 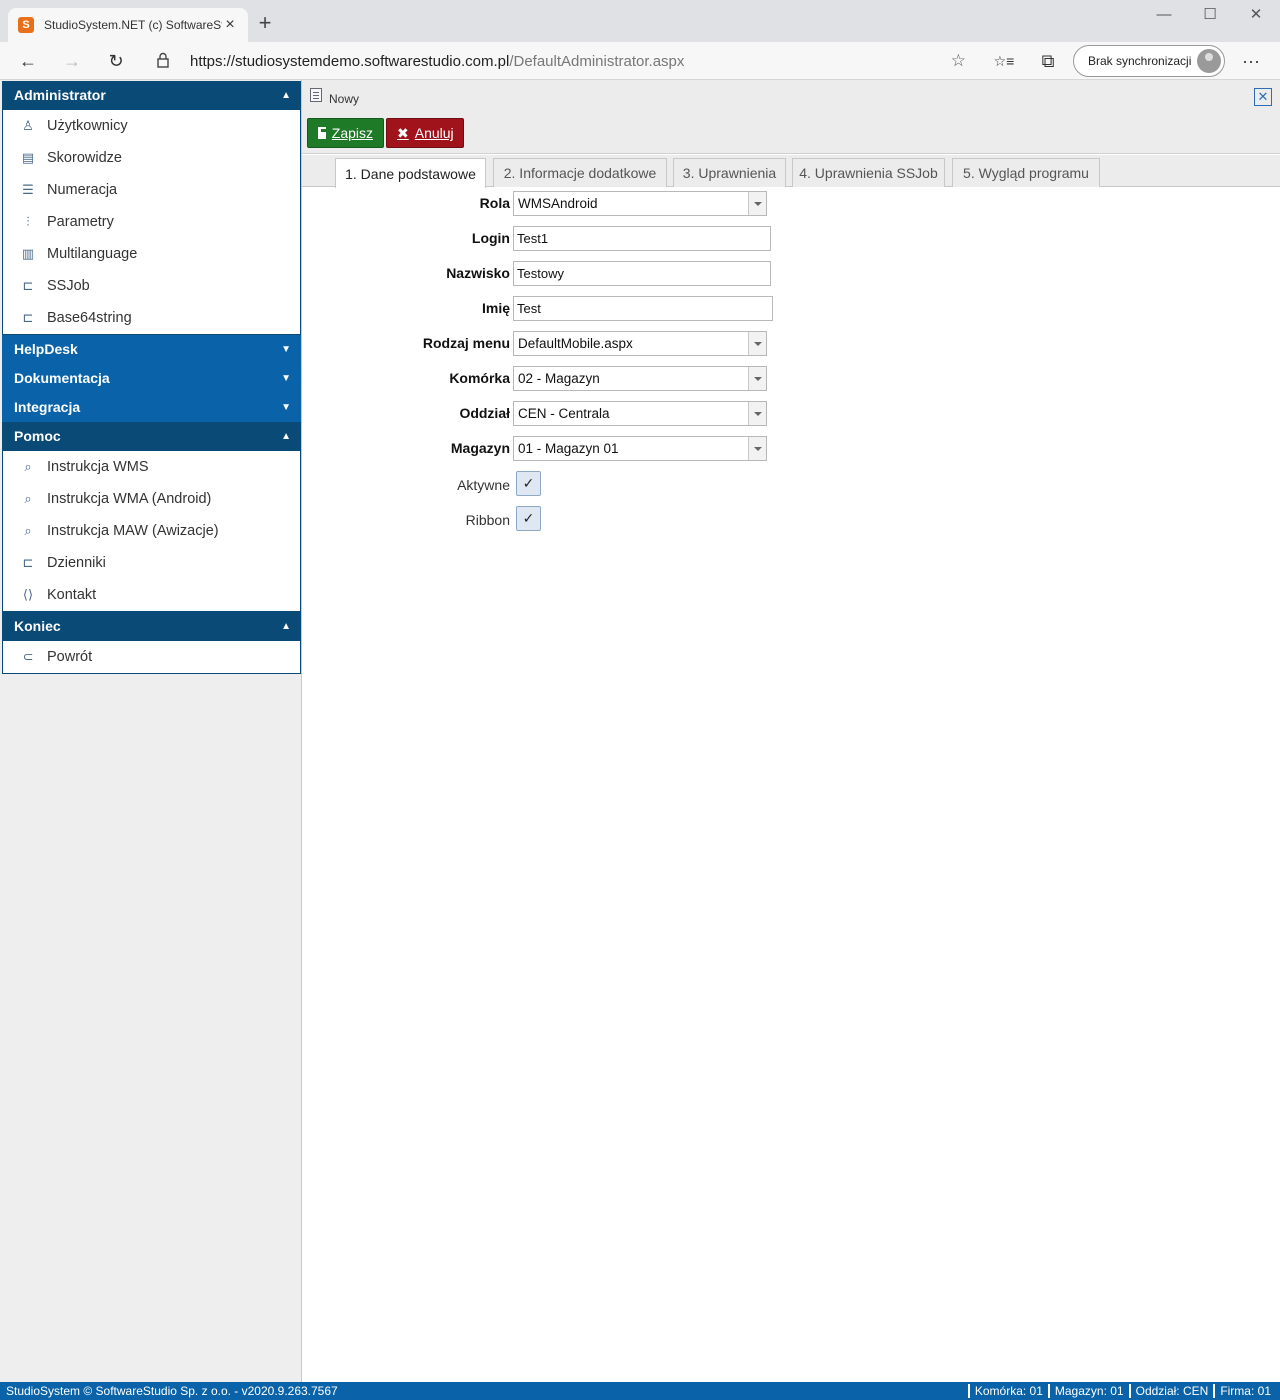 What do you see at coordinates (265, 23) in the screenshot?
I see `new-tab-icon: +` at bounding box center [265, 23].